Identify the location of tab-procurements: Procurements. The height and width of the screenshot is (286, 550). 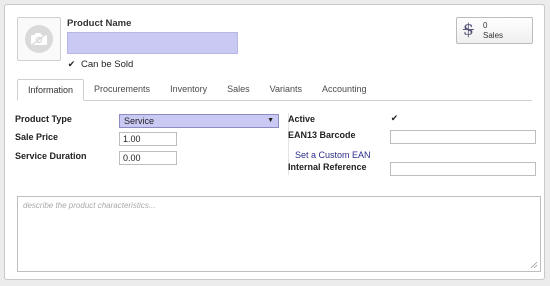
(122, 90).